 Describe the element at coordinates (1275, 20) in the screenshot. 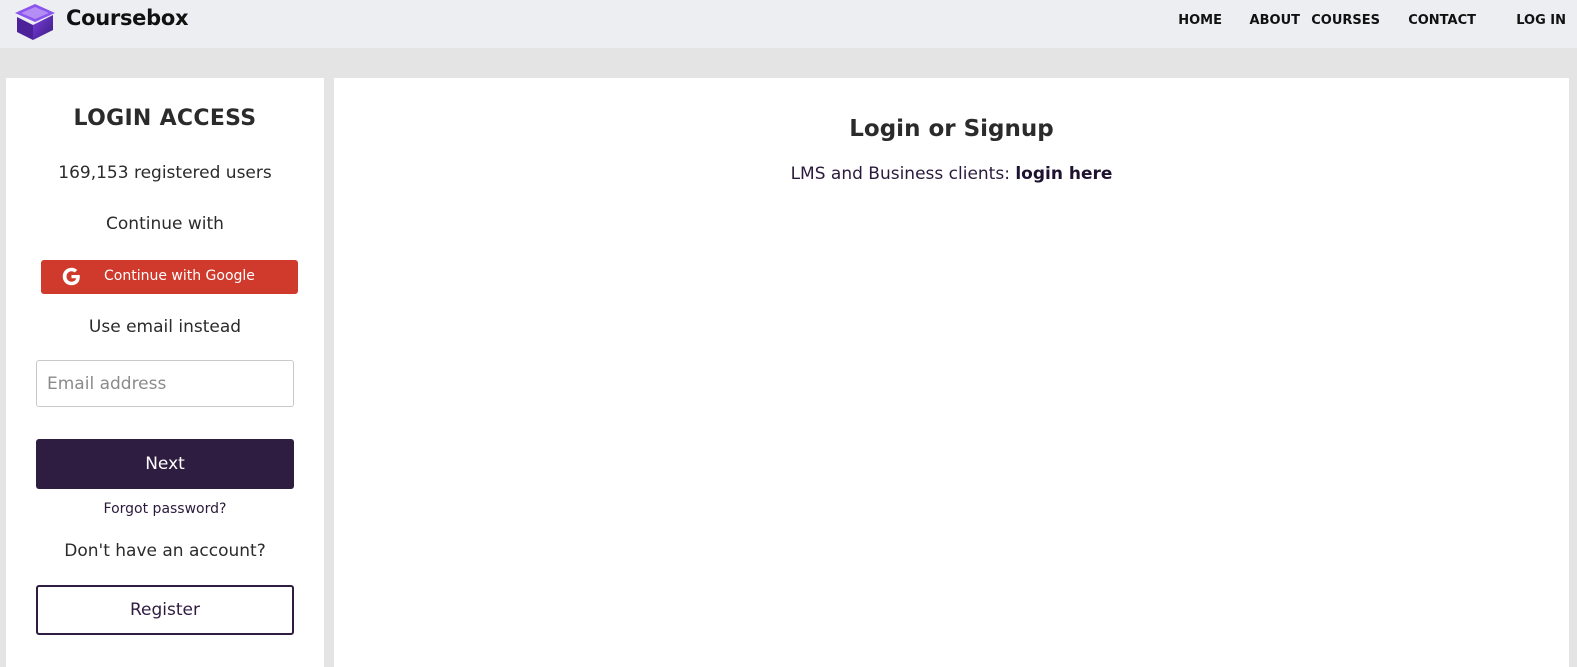

I see `nav-about-link: ABOUT` at that location.